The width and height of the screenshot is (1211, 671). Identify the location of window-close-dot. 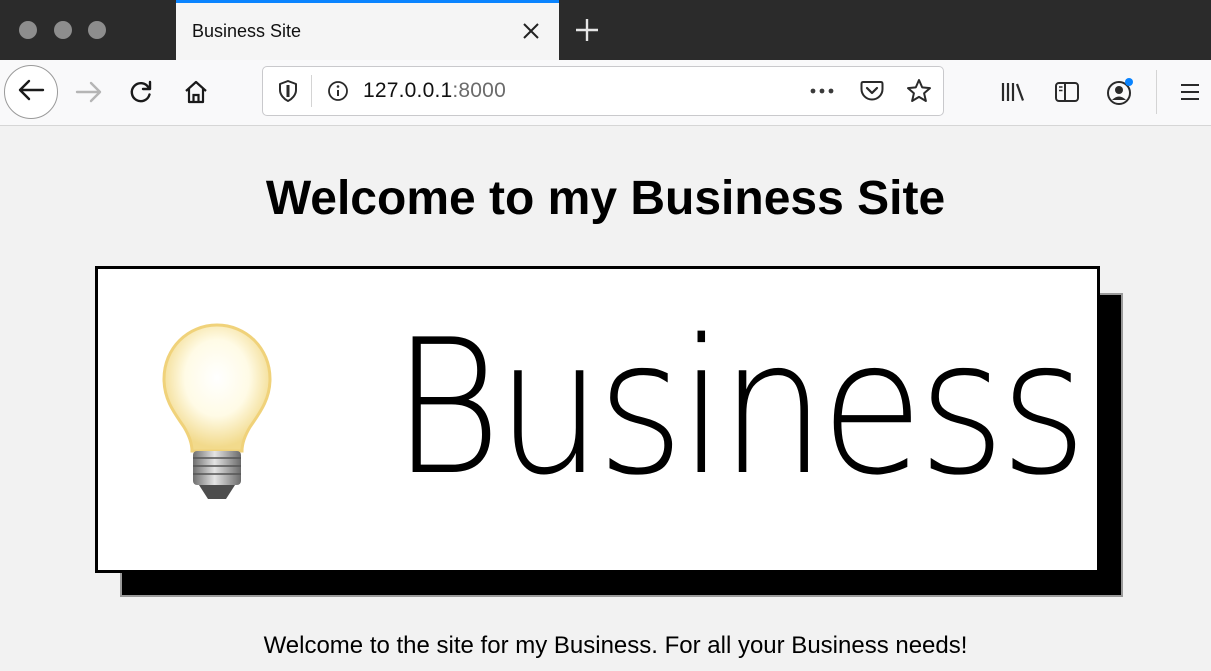
(28, 30).